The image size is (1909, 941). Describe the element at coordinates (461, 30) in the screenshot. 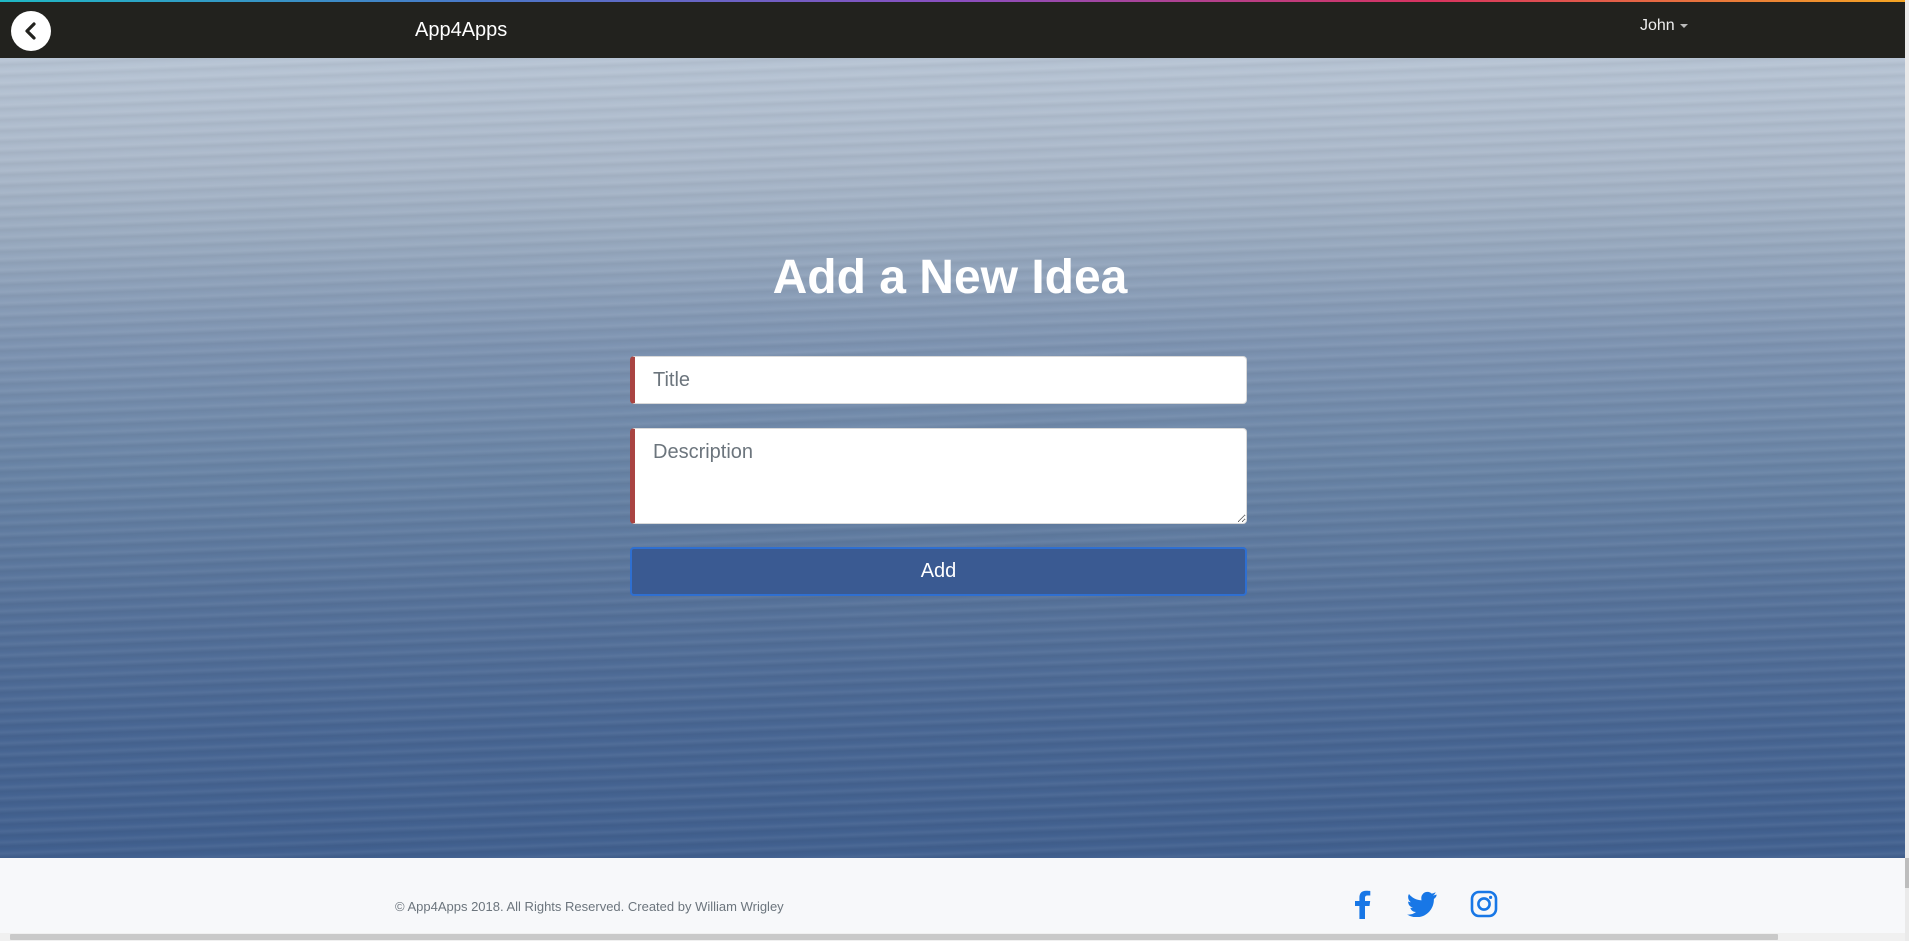

I see `brand-link: App4Apps` at that location.